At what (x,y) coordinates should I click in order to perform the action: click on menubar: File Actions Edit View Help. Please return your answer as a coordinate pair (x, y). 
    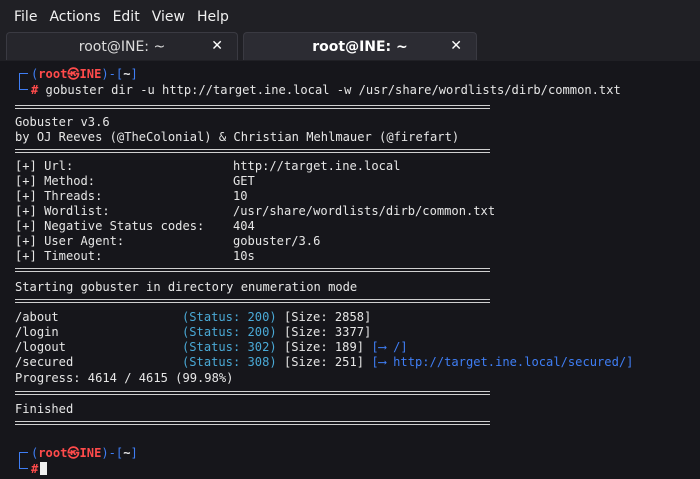
    Looking at the image, I should click on (350, 17).